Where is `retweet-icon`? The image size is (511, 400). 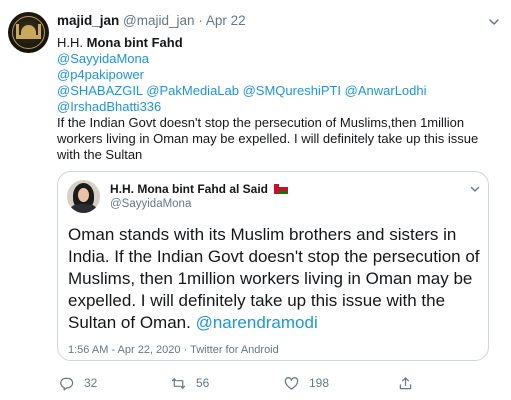 retweet-icon is located at coordinates (178, 383).